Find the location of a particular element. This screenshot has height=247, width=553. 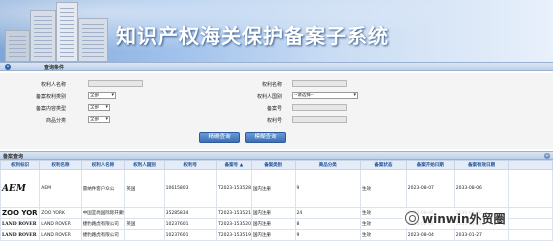

row-filing-number: T2023-153519 is located at coordinates (233, 235).